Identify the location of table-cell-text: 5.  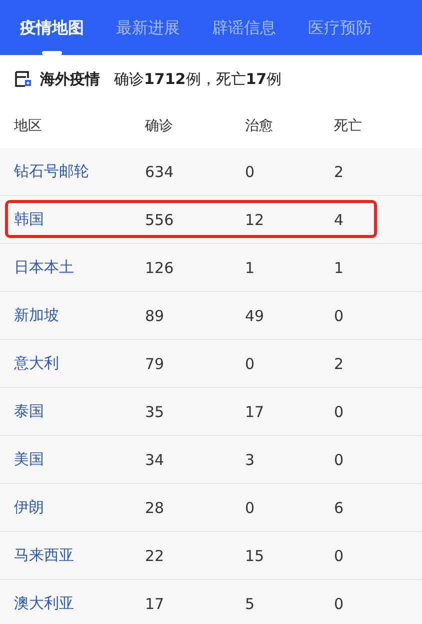
(250, 603).